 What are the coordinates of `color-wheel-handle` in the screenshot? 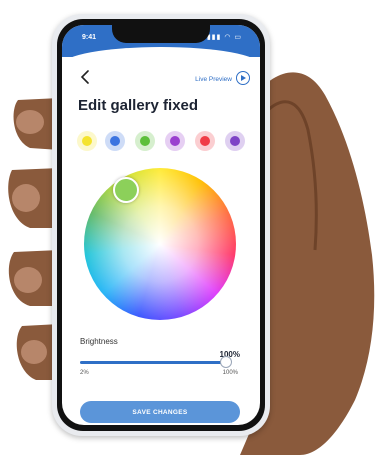 It's located at (126, 190).